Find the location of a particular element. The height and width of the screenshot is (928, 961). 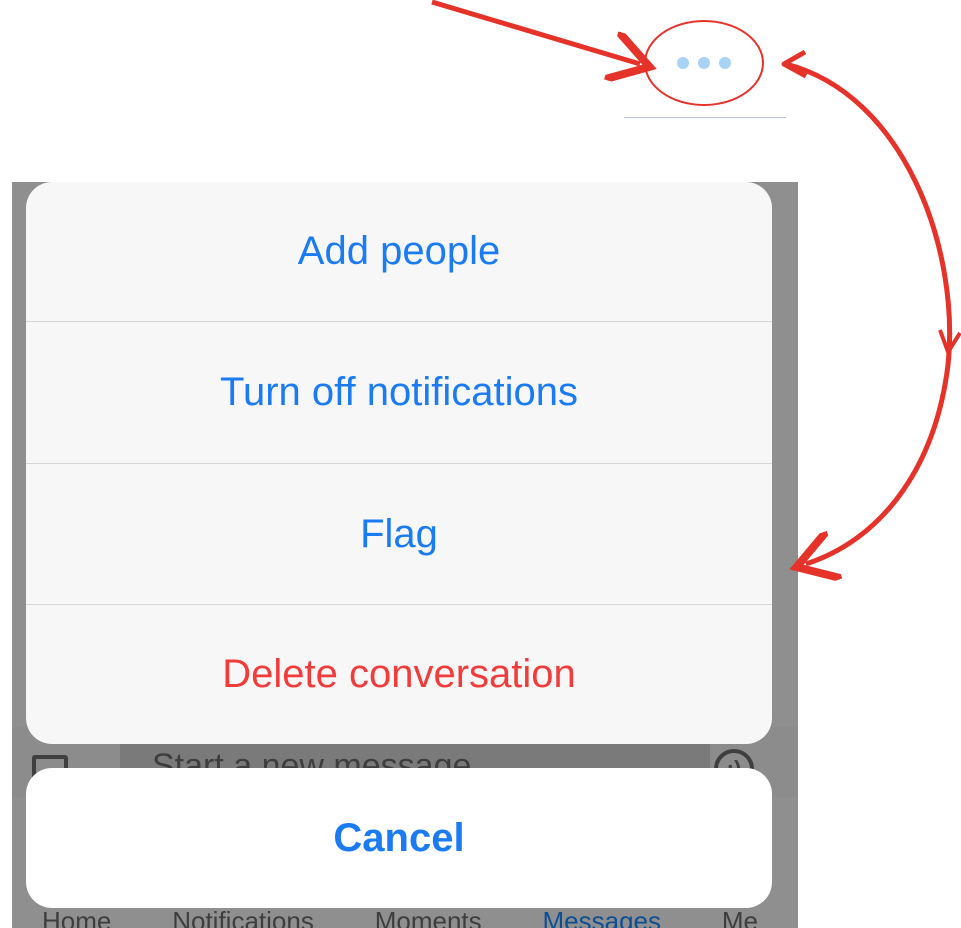

add-people-option: Add people is located at coordinates (399, 252).